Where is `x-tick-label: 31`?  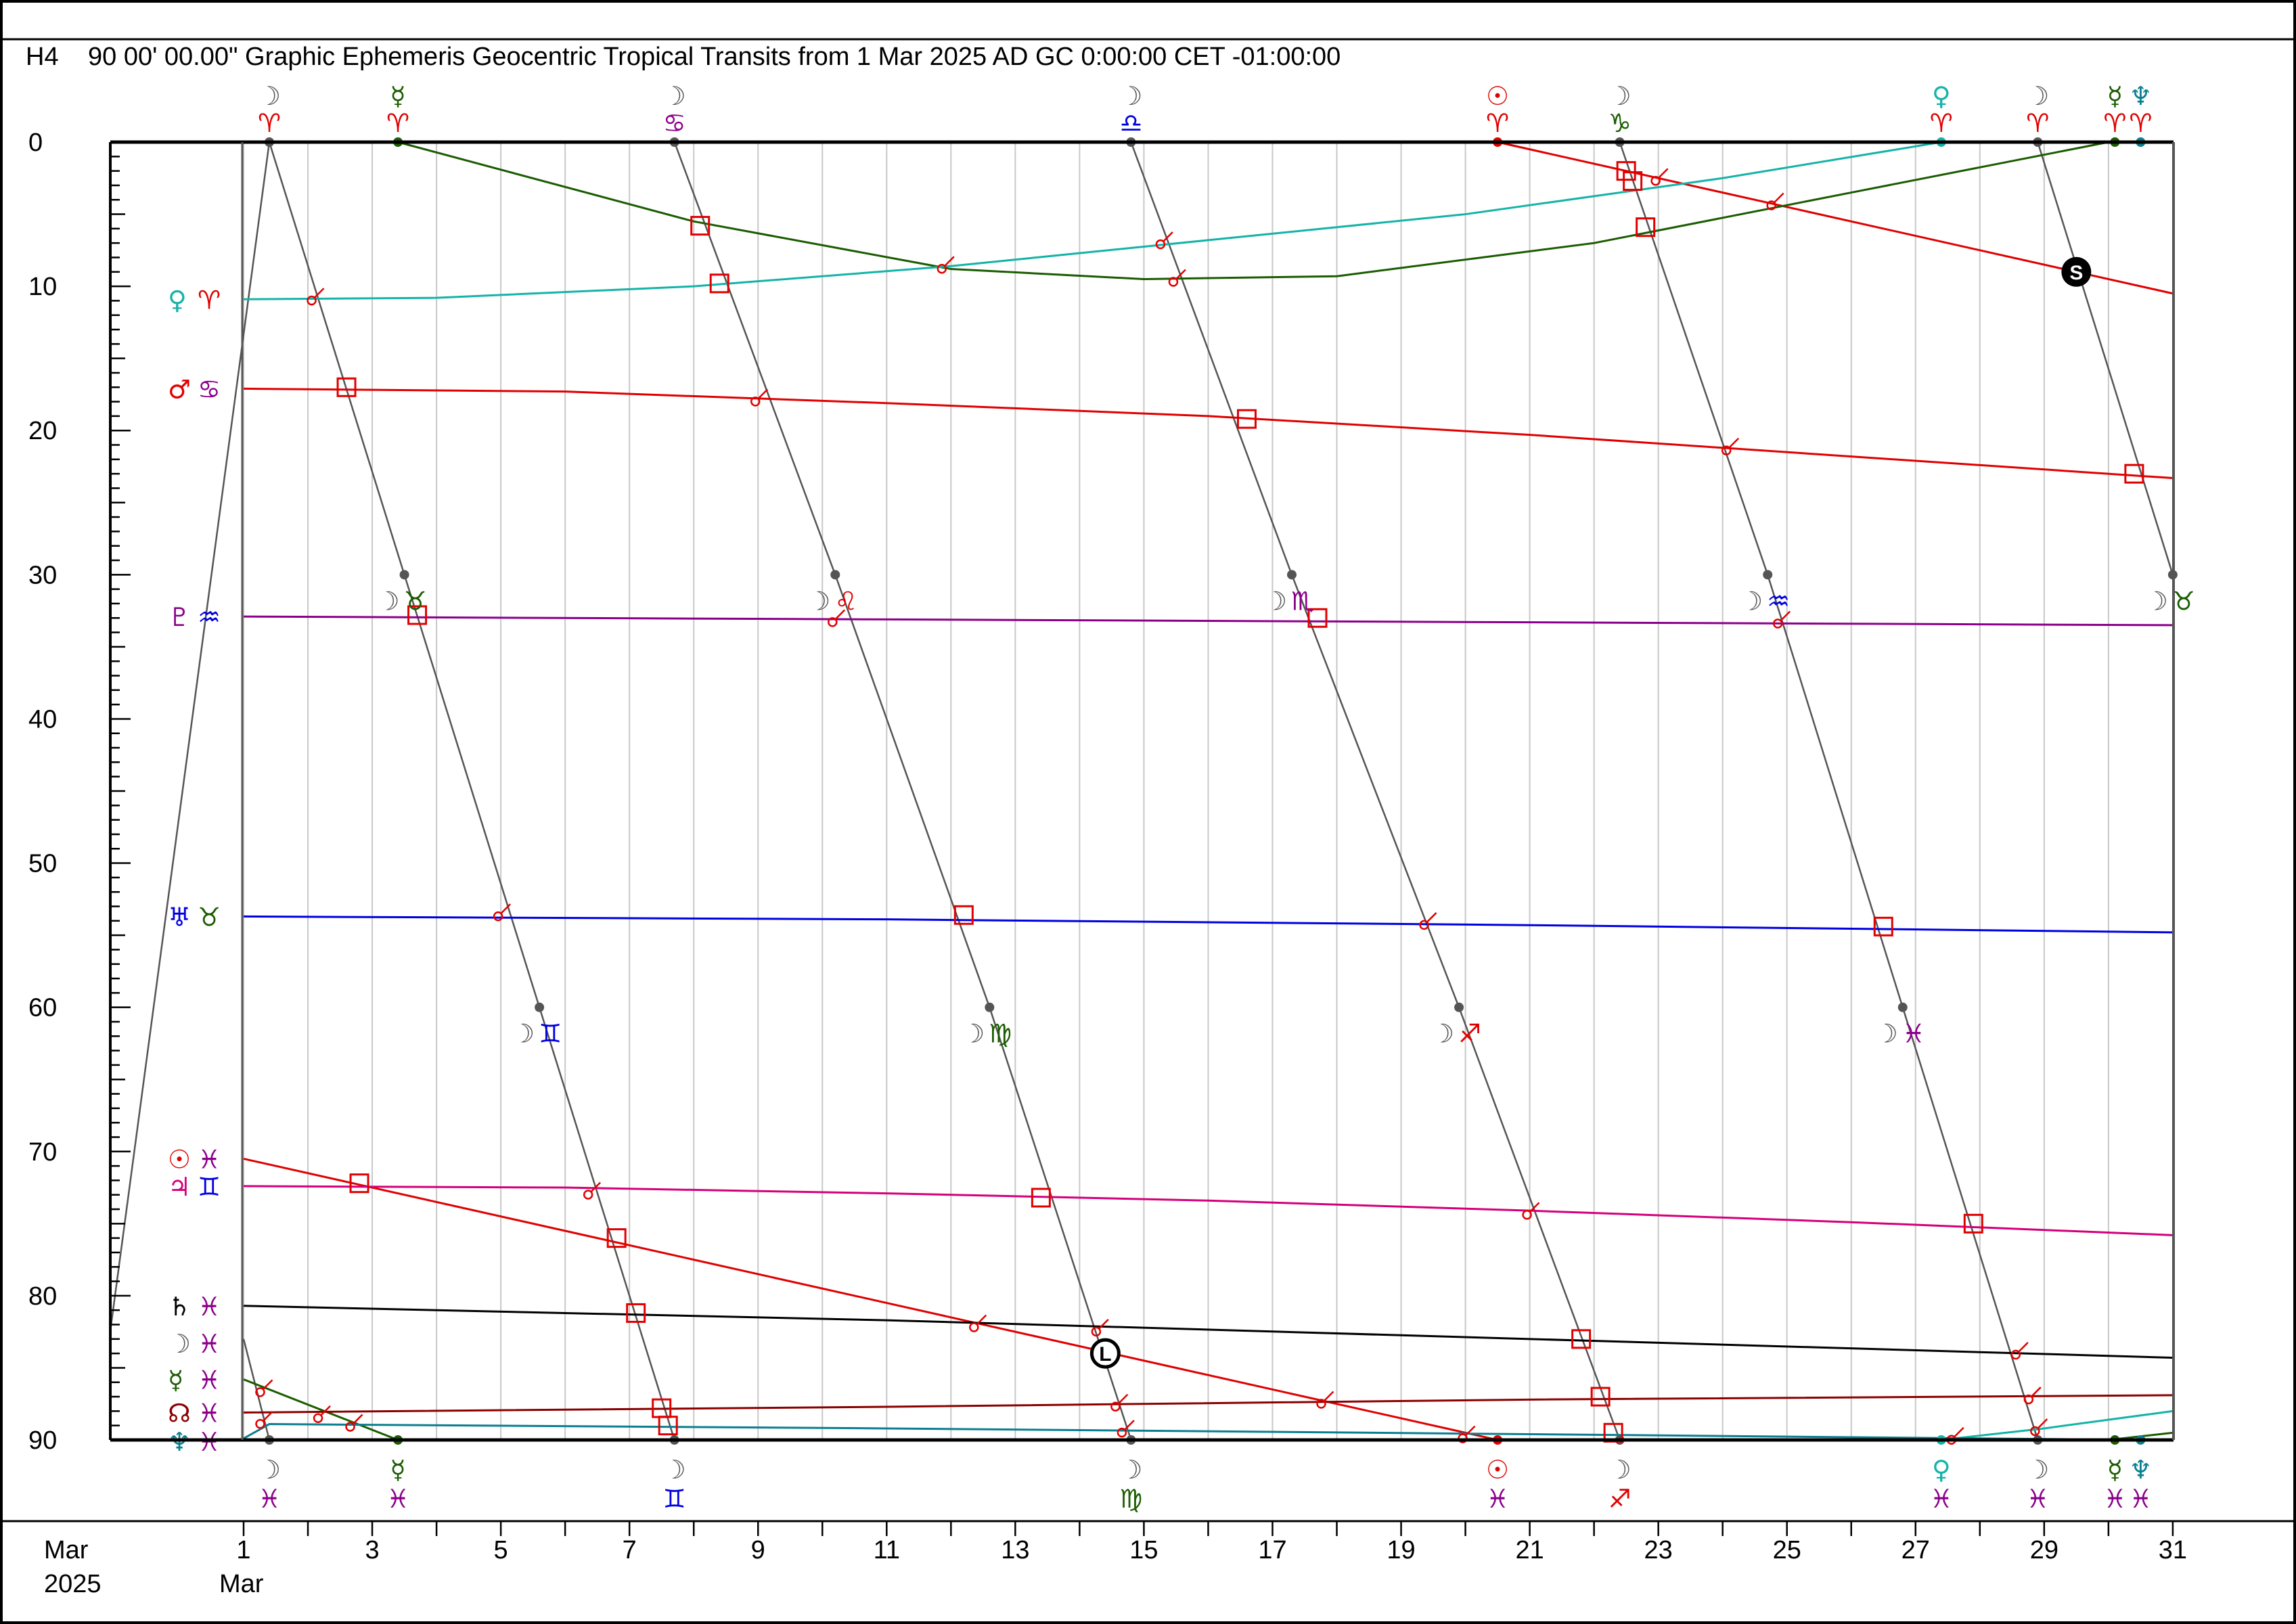
x-tick-label: 31 is located at coordinates (2173, 1550).